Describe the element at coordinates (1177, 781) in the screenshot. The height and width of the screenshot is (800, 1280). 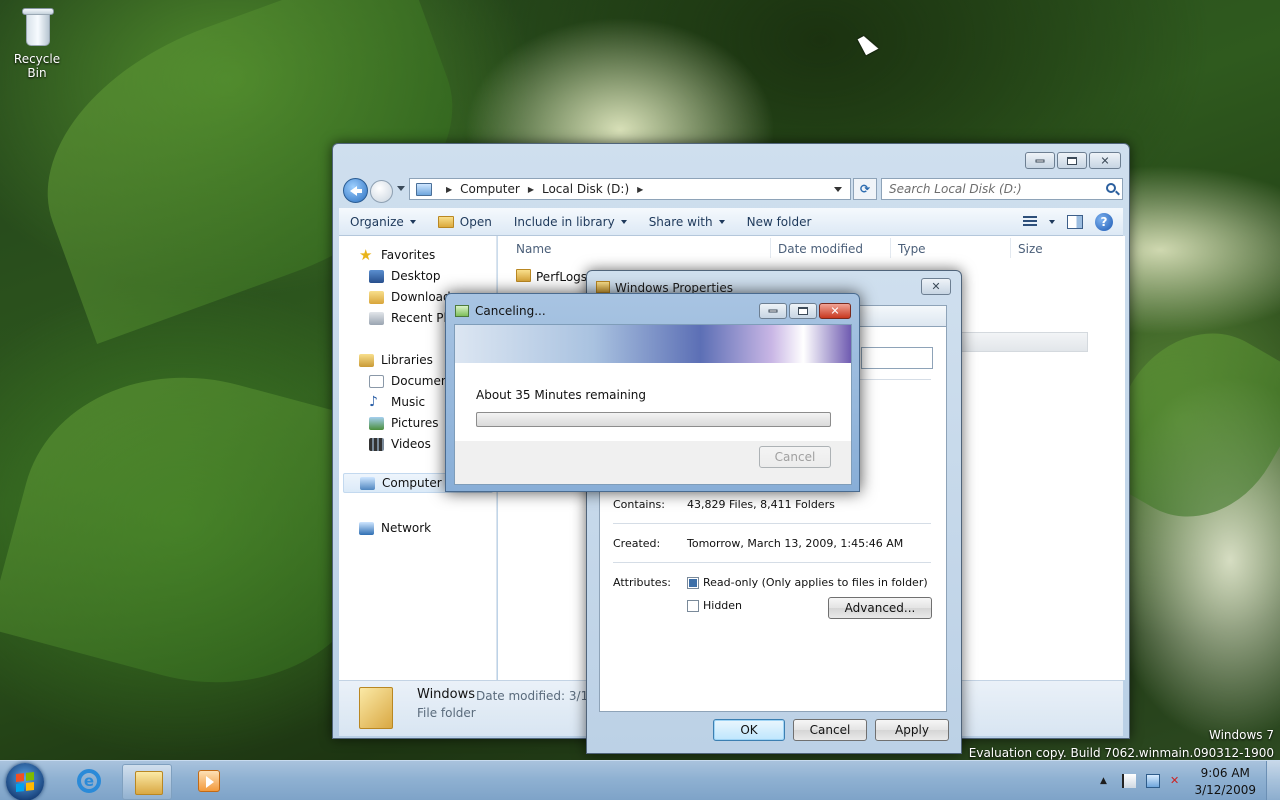
I see `volume-muted-icon: ✕` at that location.